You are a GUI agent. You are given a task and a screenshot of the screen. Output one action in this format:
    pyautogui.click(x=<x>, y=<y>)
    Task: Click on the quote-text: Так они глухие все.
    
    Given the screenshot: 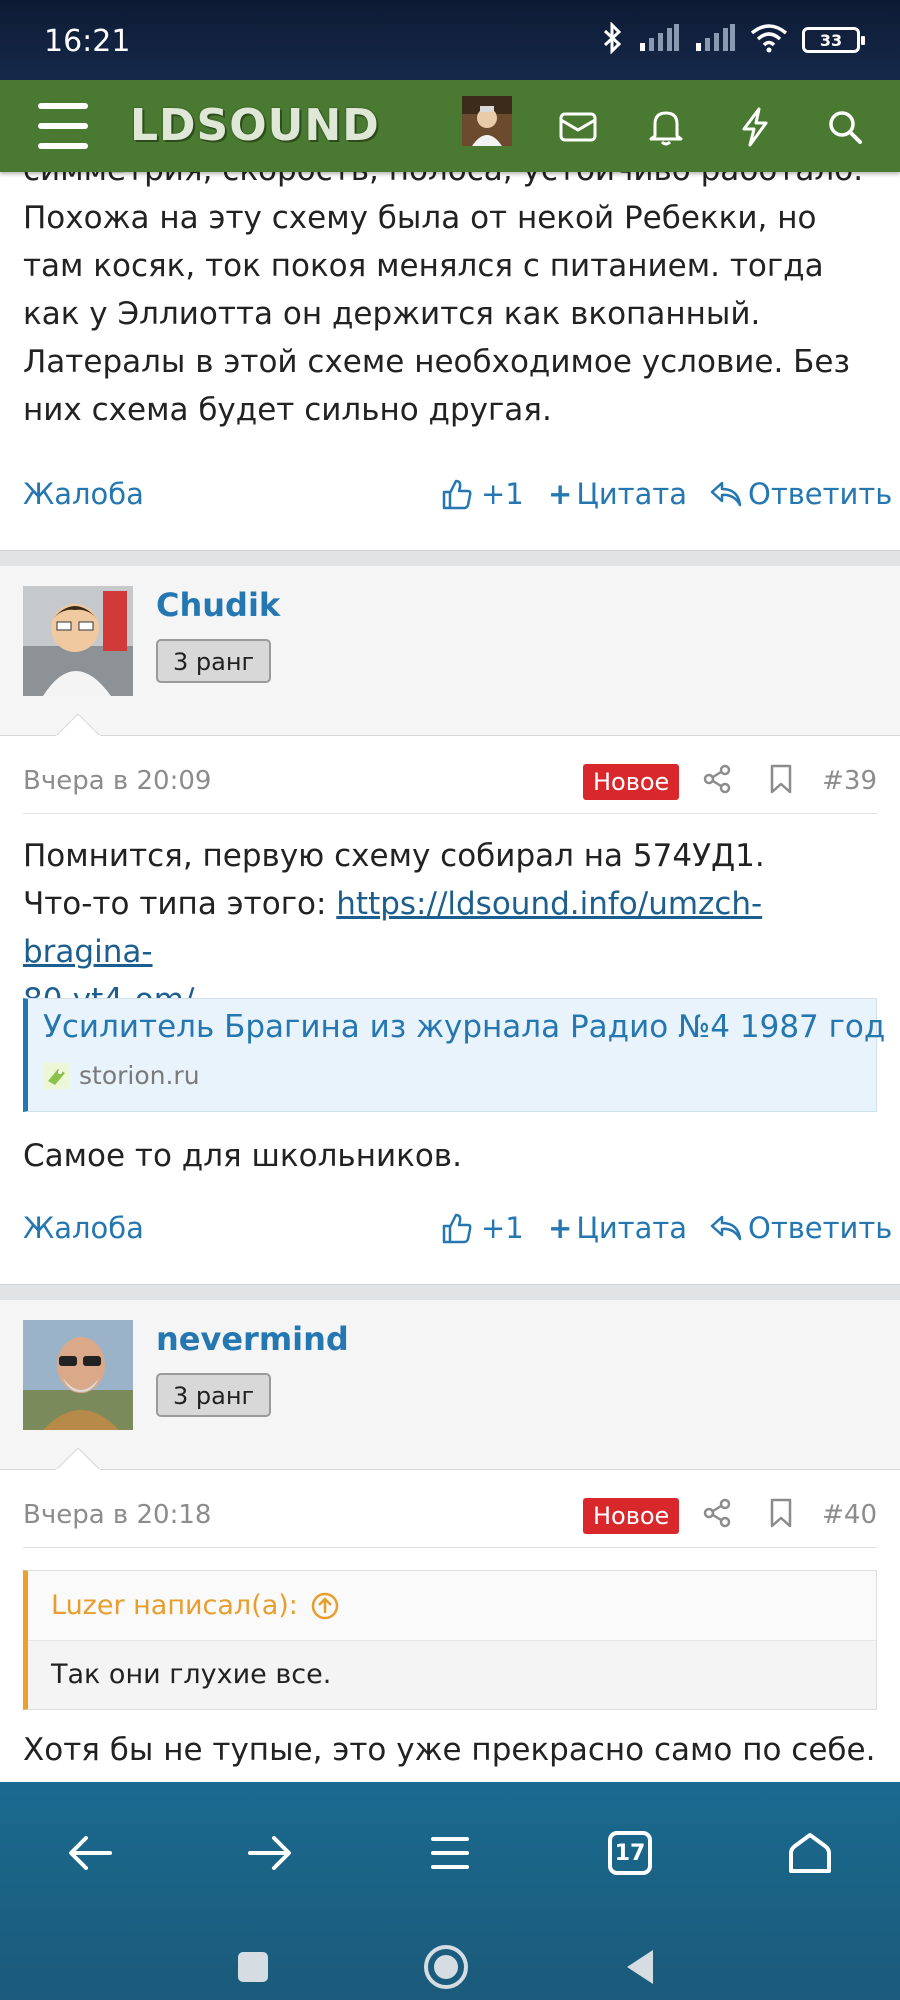 What is the action you would take?
    pyautogui.click(x=191, y=1674)
    